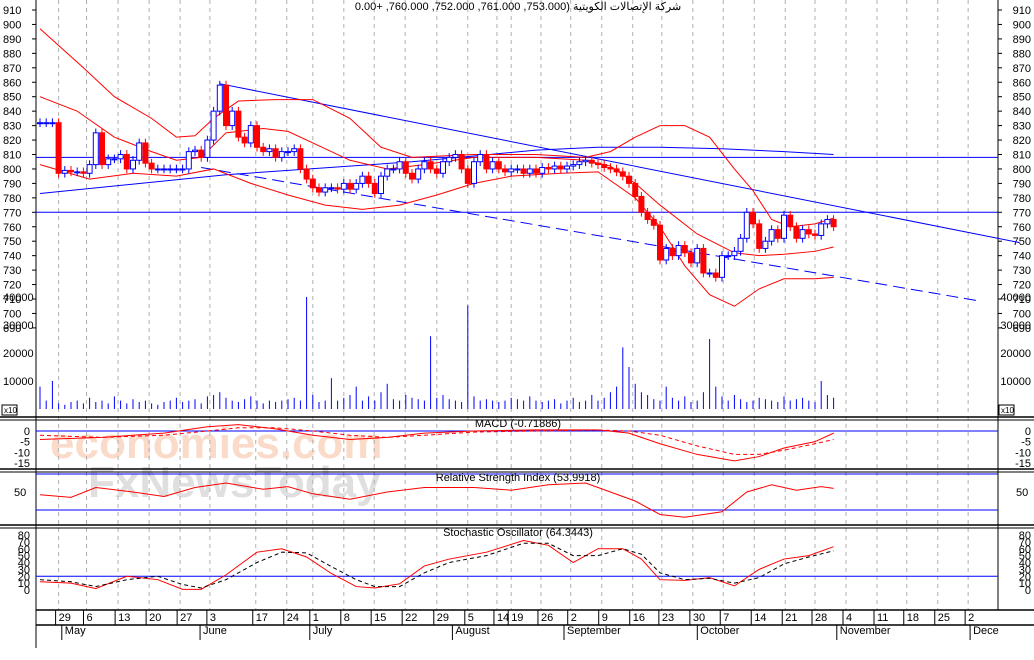  What do you see at coordinates (12, 242) in the screenshot?
I see `price-tick-left: 750` at bounding box center [12, 242].